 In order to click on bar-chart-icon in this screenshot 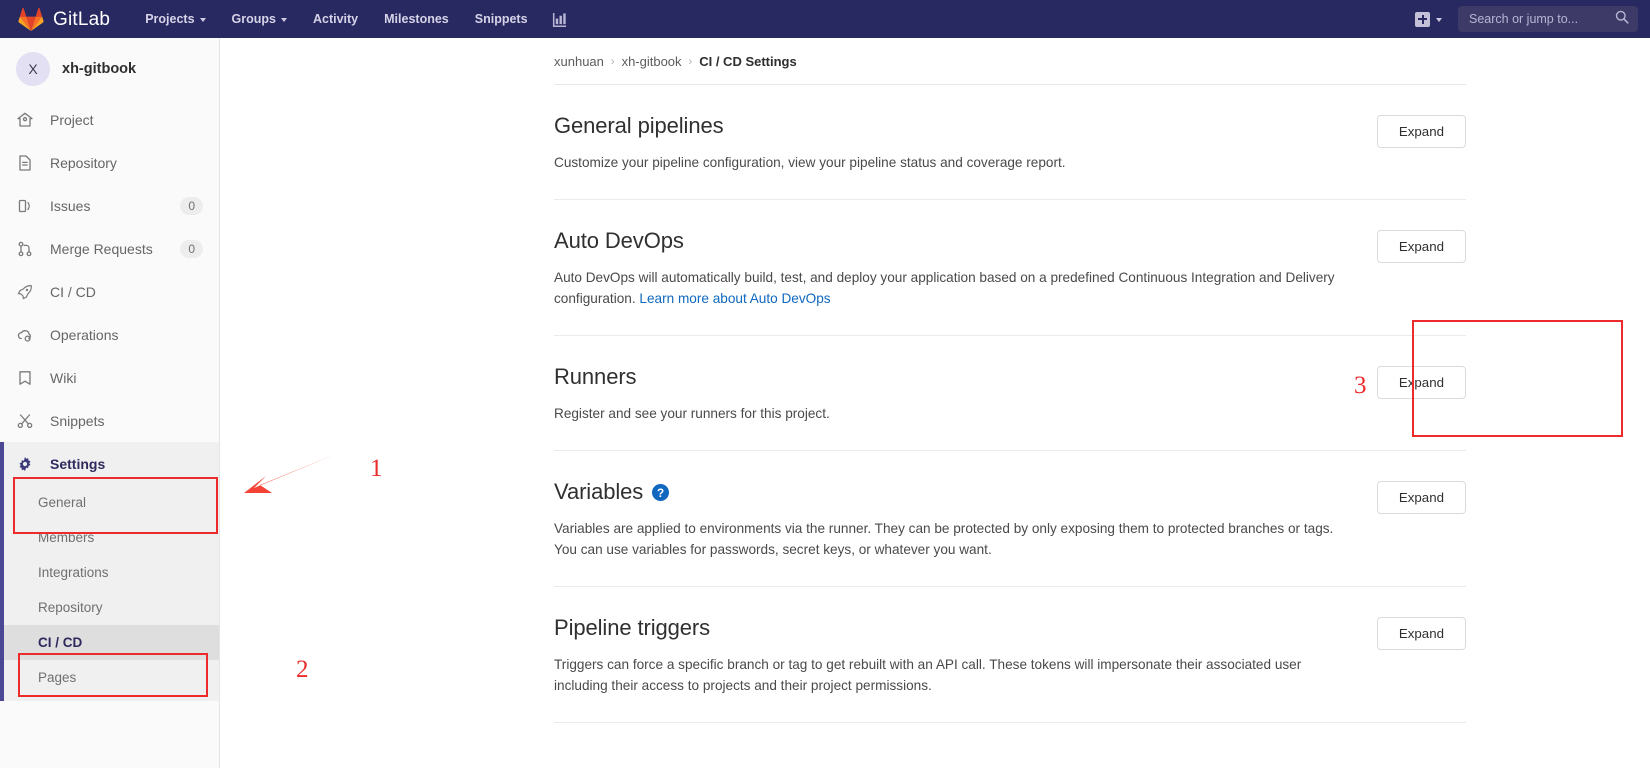, I will do `click(559, 19)`.